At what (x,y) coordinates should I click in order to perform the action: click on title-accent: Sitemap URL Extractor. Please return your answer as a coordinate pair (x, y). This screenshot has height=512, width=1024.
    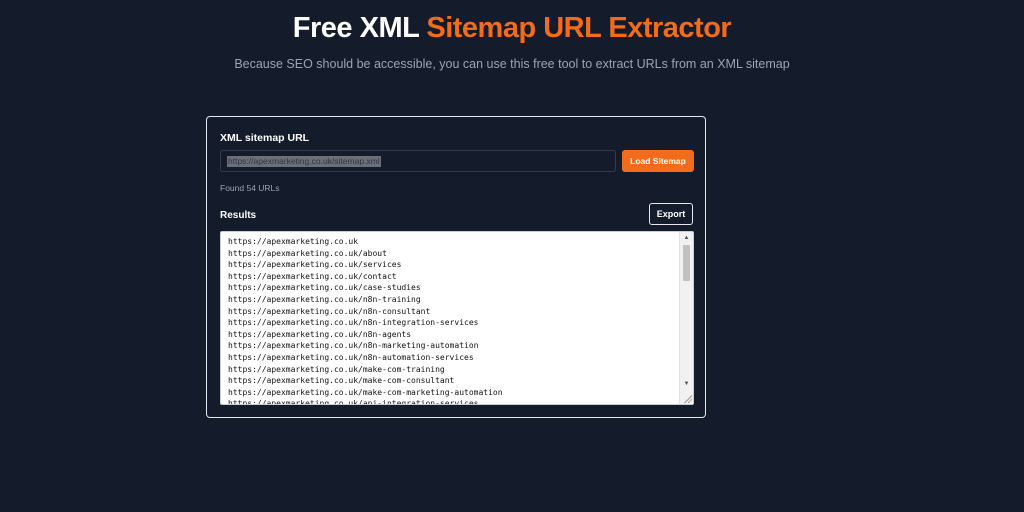
    Looking at the image, I should click on (579, 28).